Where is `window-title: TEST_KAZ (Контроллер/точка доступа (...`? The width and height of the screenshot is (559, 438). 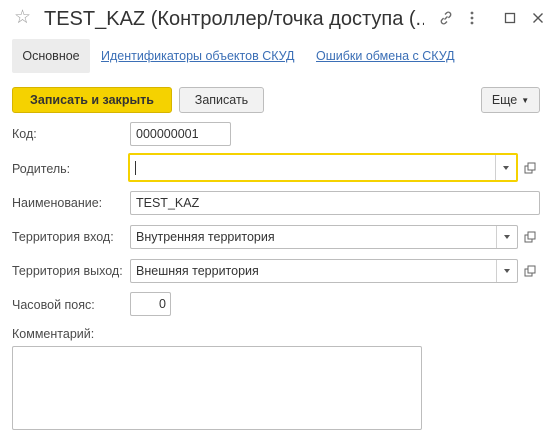
window-title: TEST_KAZ (Контроллер/точка доступа (... is located at coordinates (234, 19).